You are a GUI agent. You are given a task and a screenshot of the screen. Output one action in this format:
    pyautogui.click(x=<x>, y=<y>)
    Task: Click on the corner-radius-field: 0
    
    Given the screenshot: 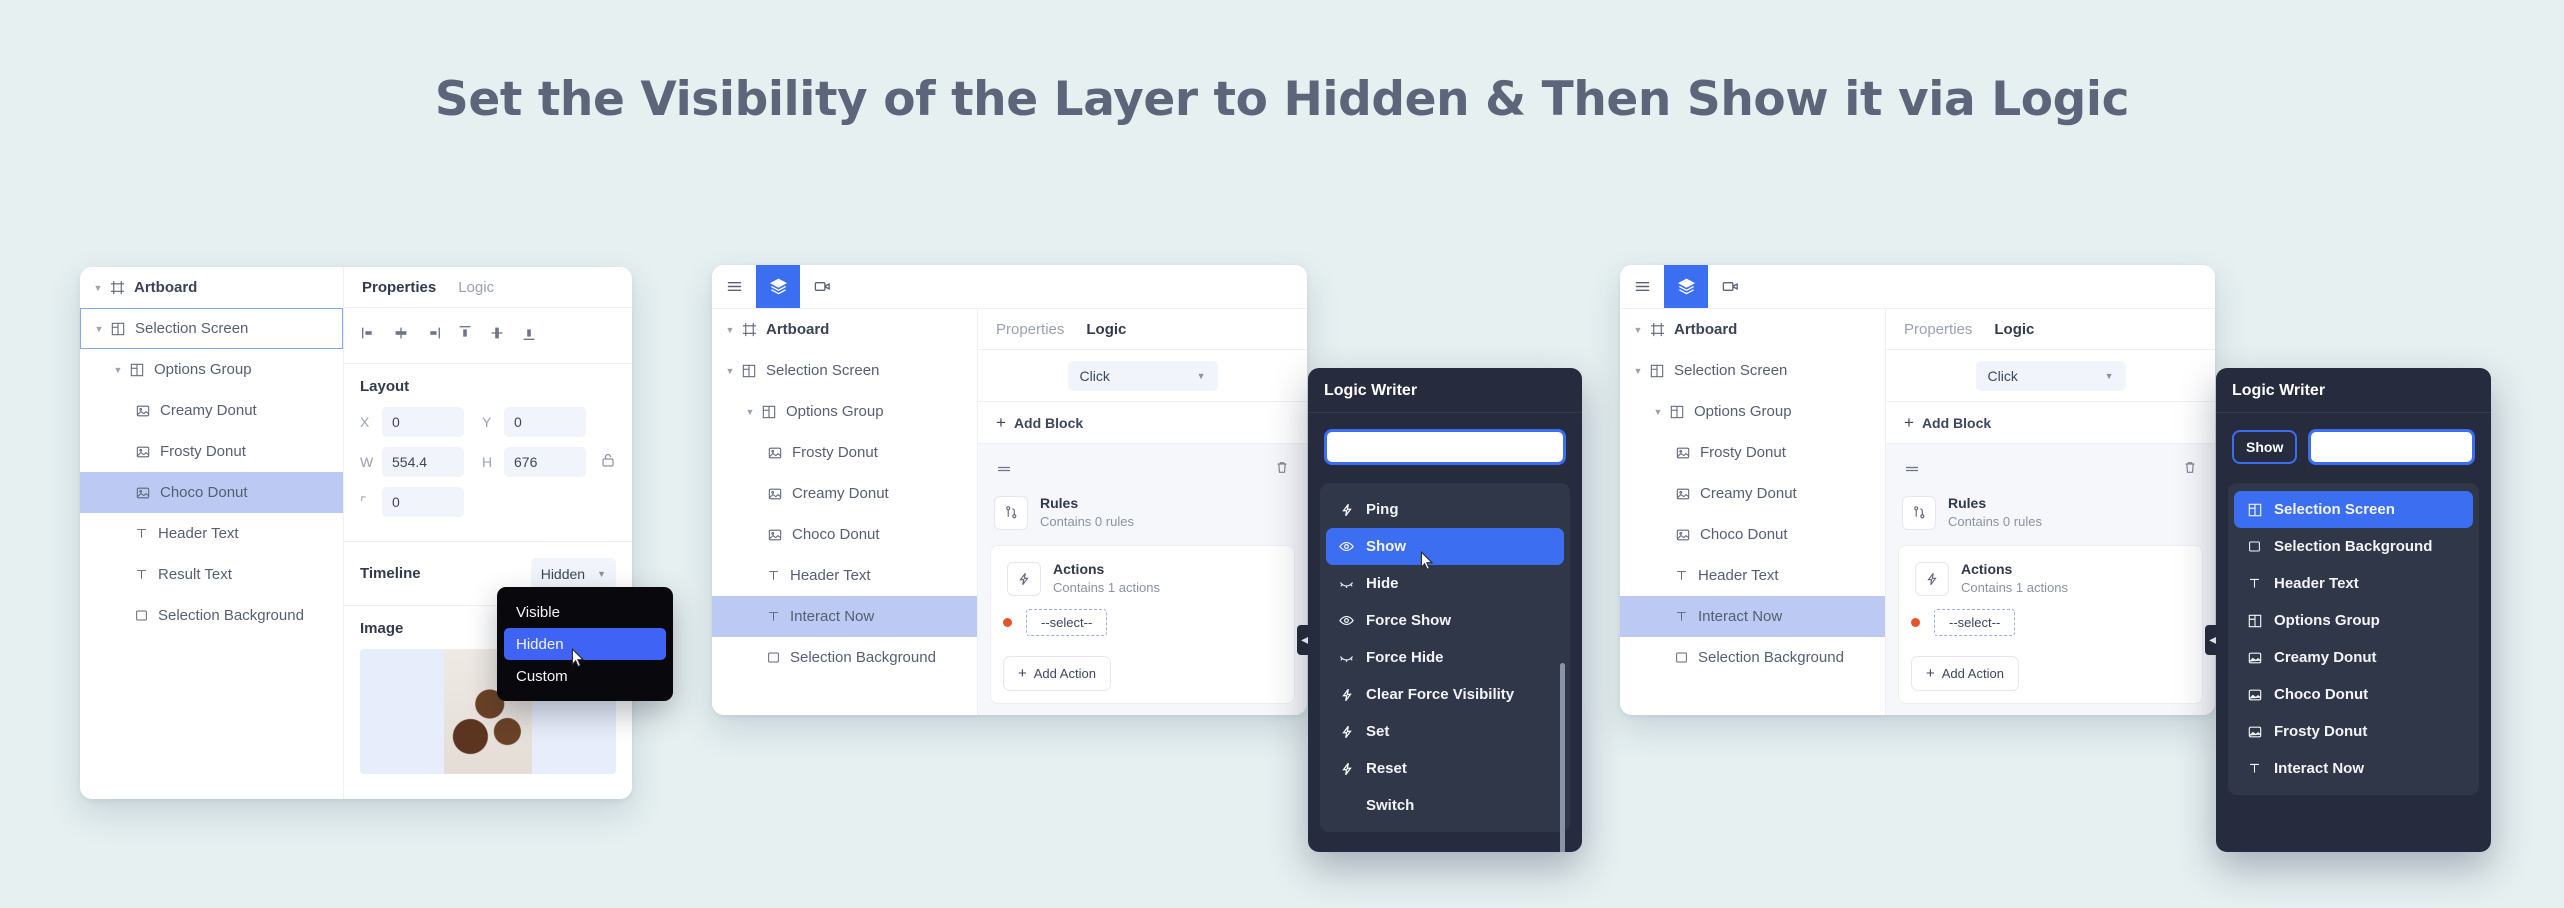 What is the action you would take?
    pyautogui.click(x=423, y=502)
    